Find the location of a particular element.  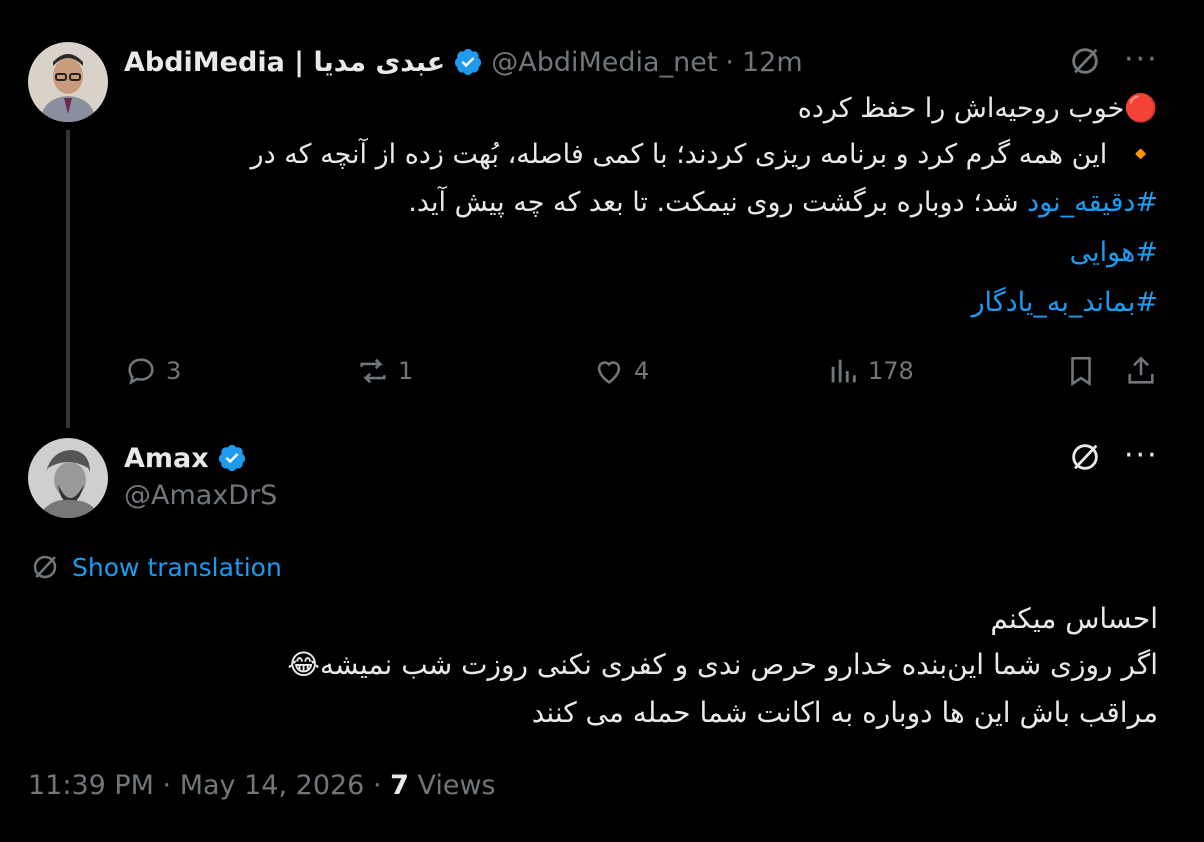

views-button: 178 is located at coordinates (870, 371).